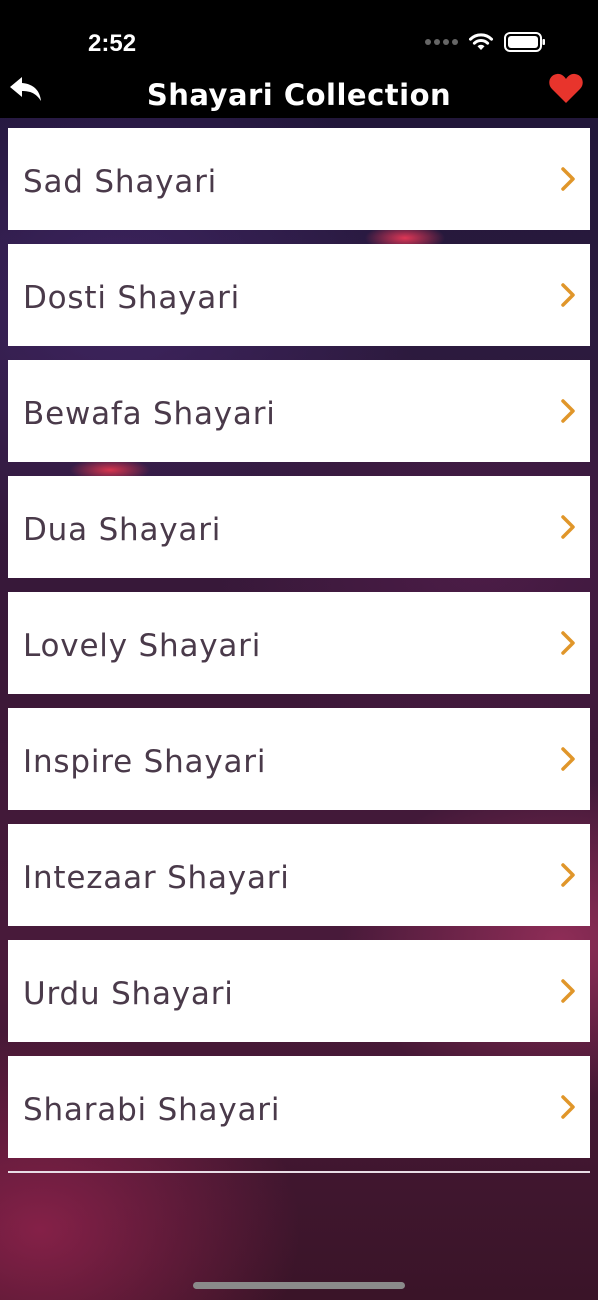 The height and width of the screenshot is (1300, 598). I want to click on navigation-bar: Shayari Collection, so click(299, 94).